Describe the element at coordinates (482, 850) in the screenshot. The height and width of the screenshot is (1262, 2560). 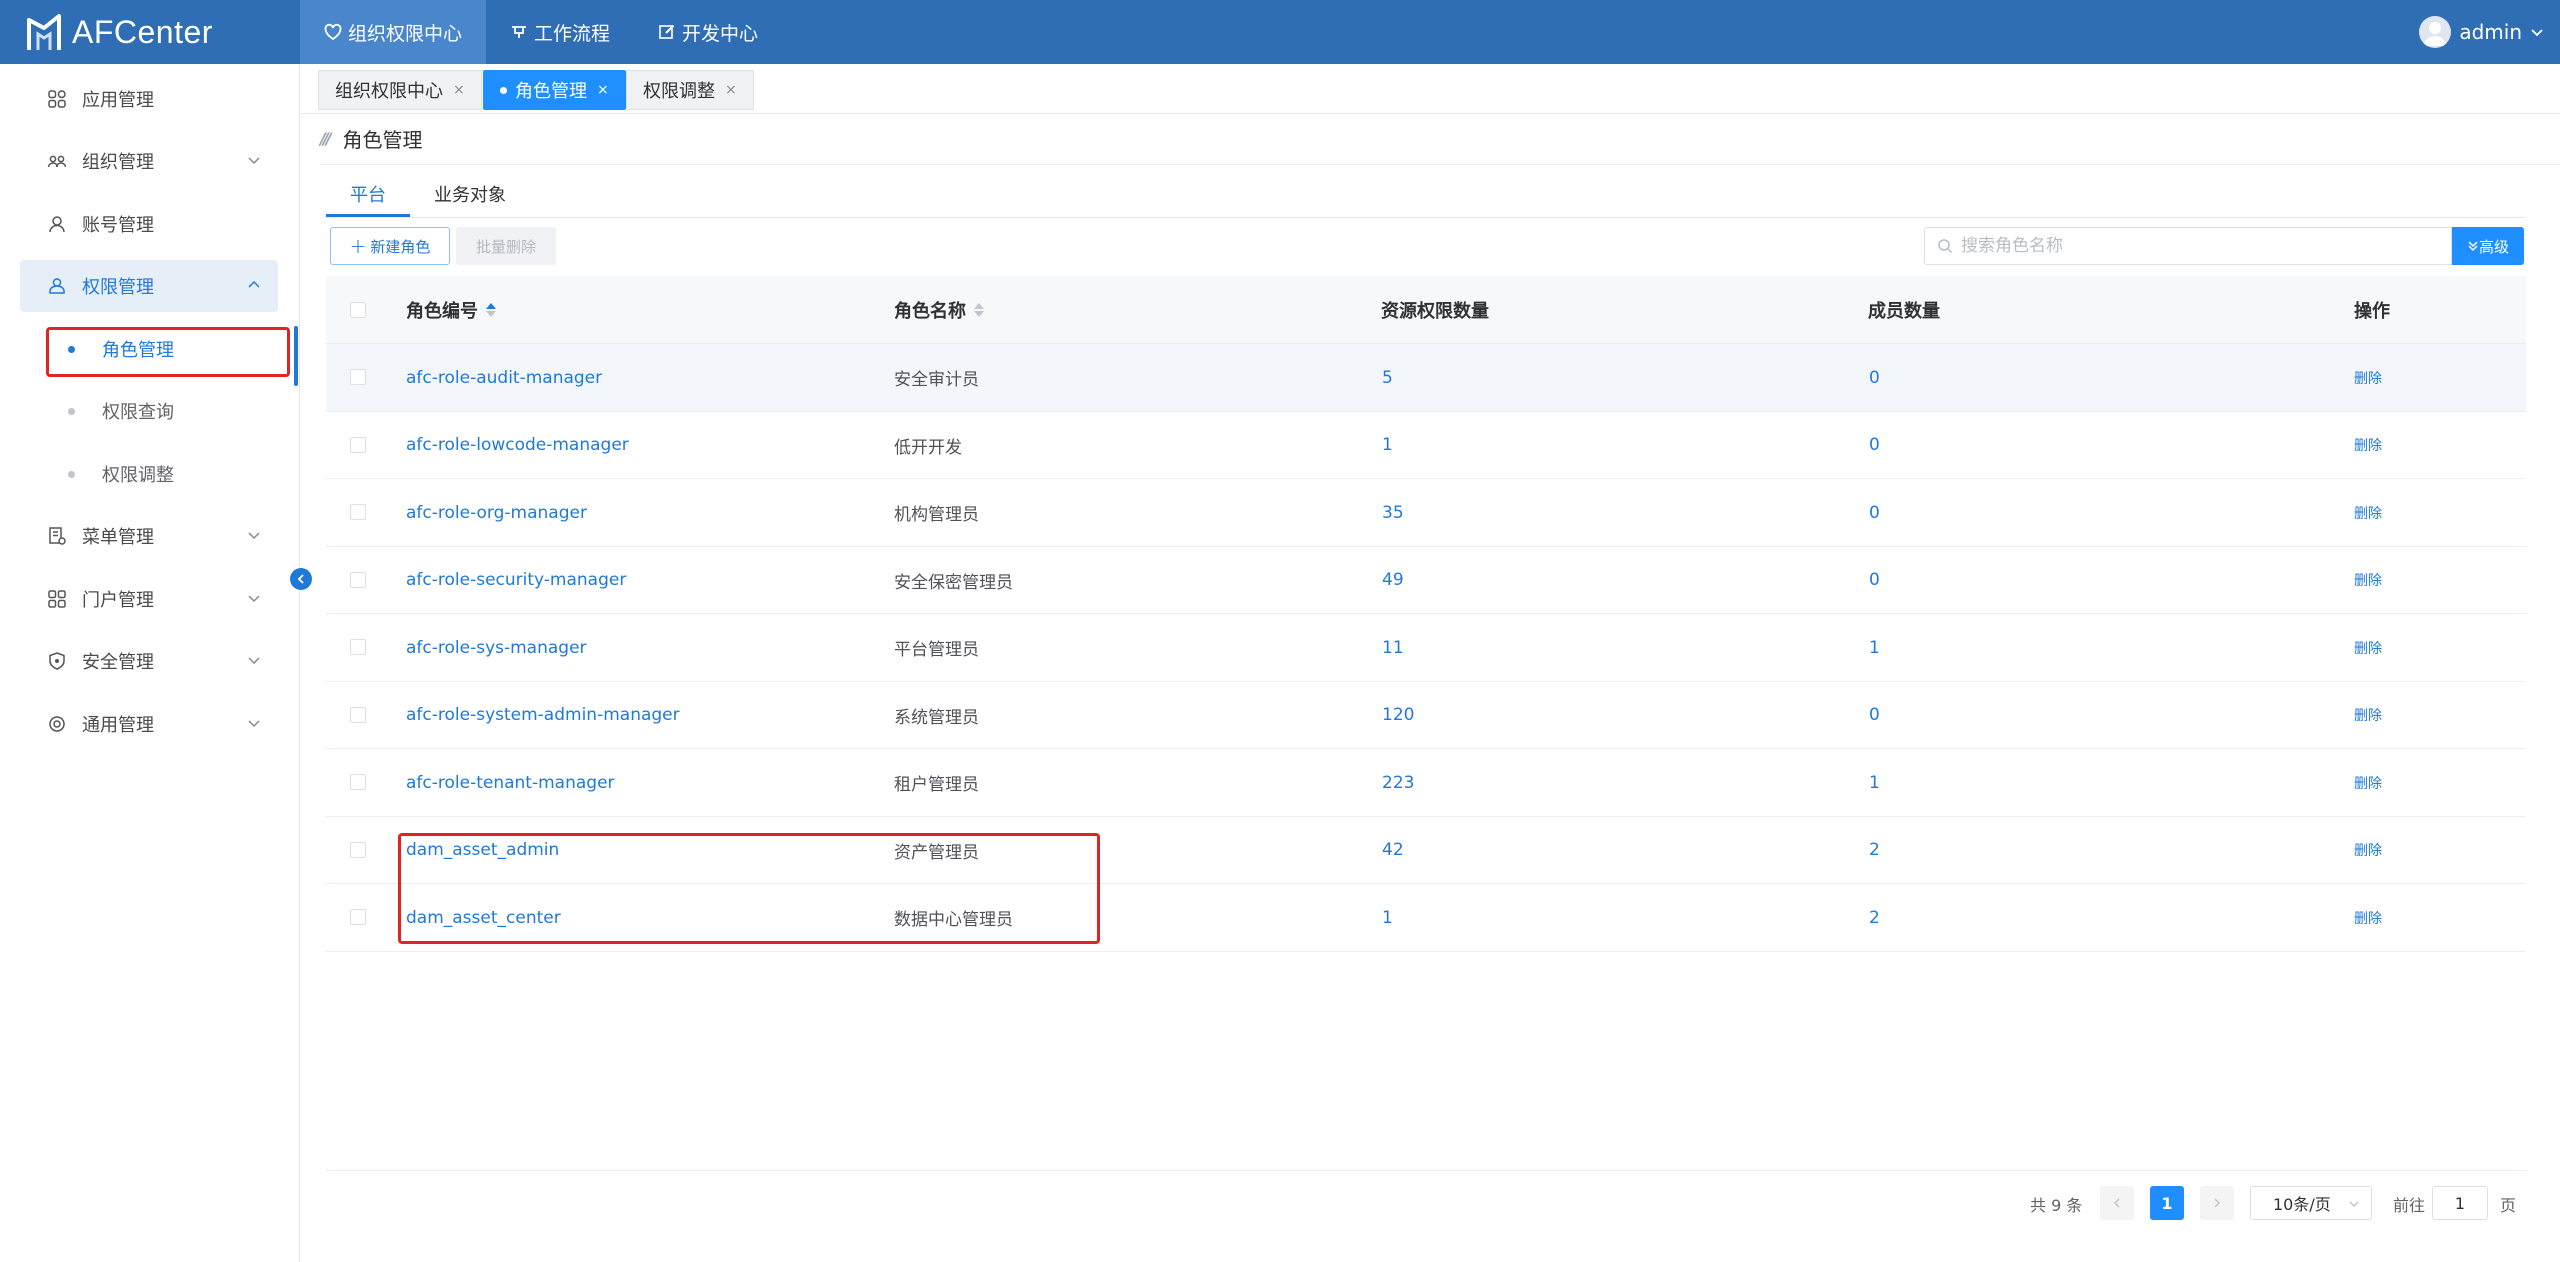
I see `role-code-link: dam_asset_admin` at that location.